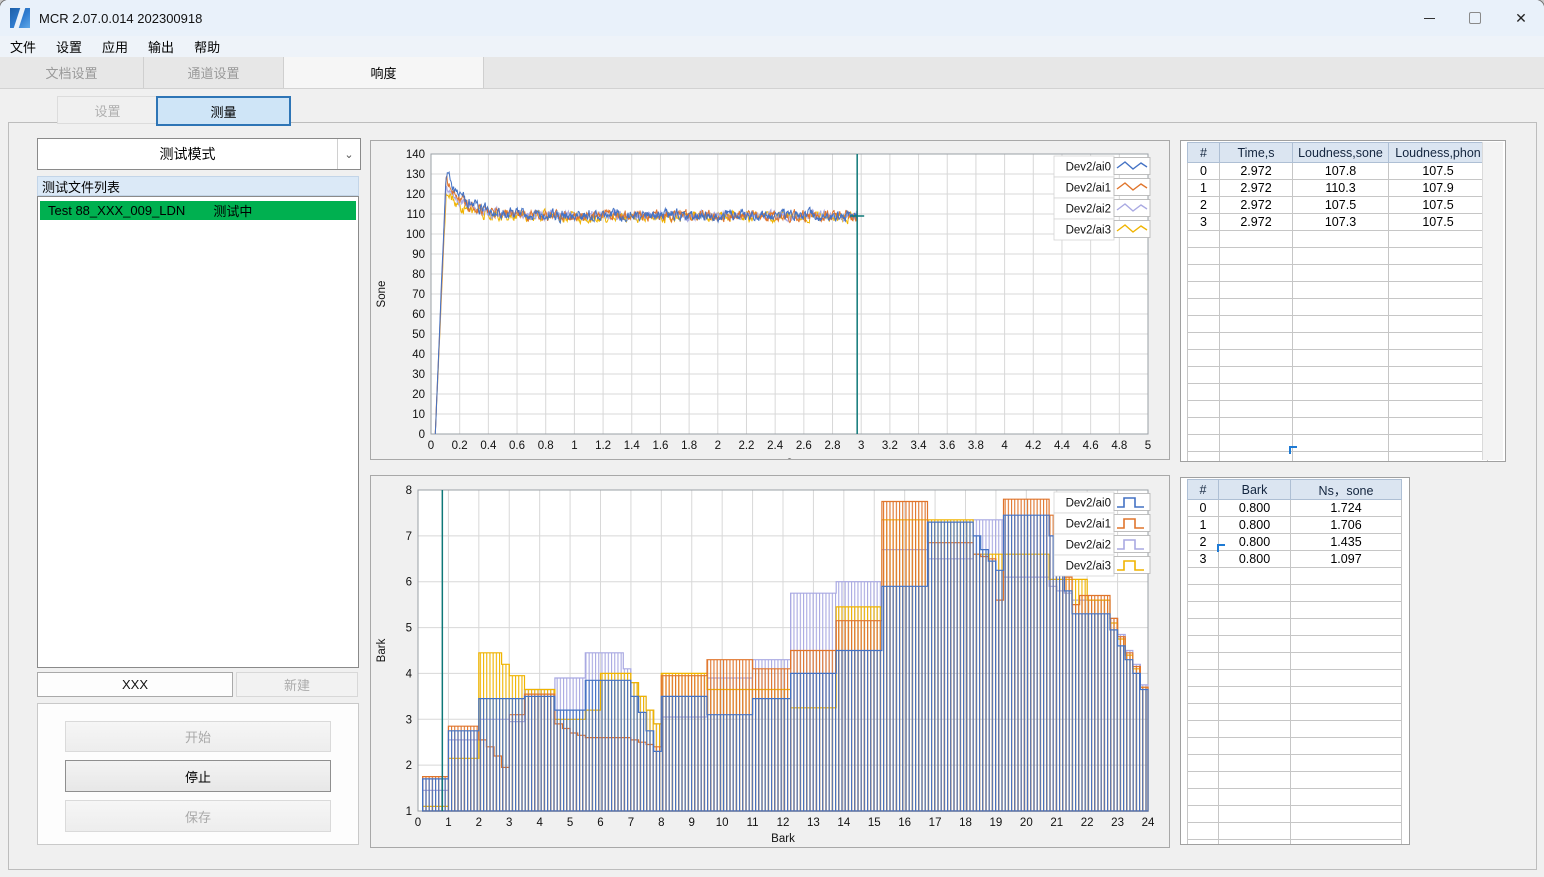 This screenshot has height=877, width=1544. Describe the element at coordinates (199, 154) in the screenshot. I see `test-mode-dropdown: 测试模式 ⌄` at that location.